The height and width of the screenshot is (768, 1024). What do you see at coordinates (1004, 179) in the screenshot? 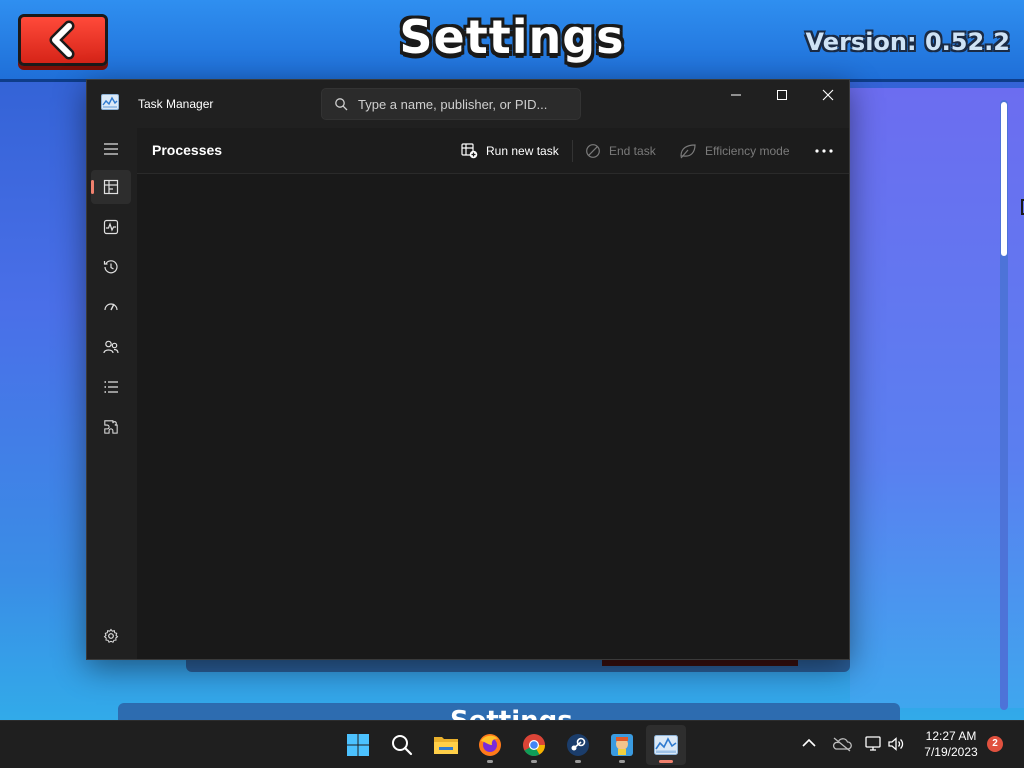
I see `settings-scrollbar-thumb` at bounding box center [1004, 179].